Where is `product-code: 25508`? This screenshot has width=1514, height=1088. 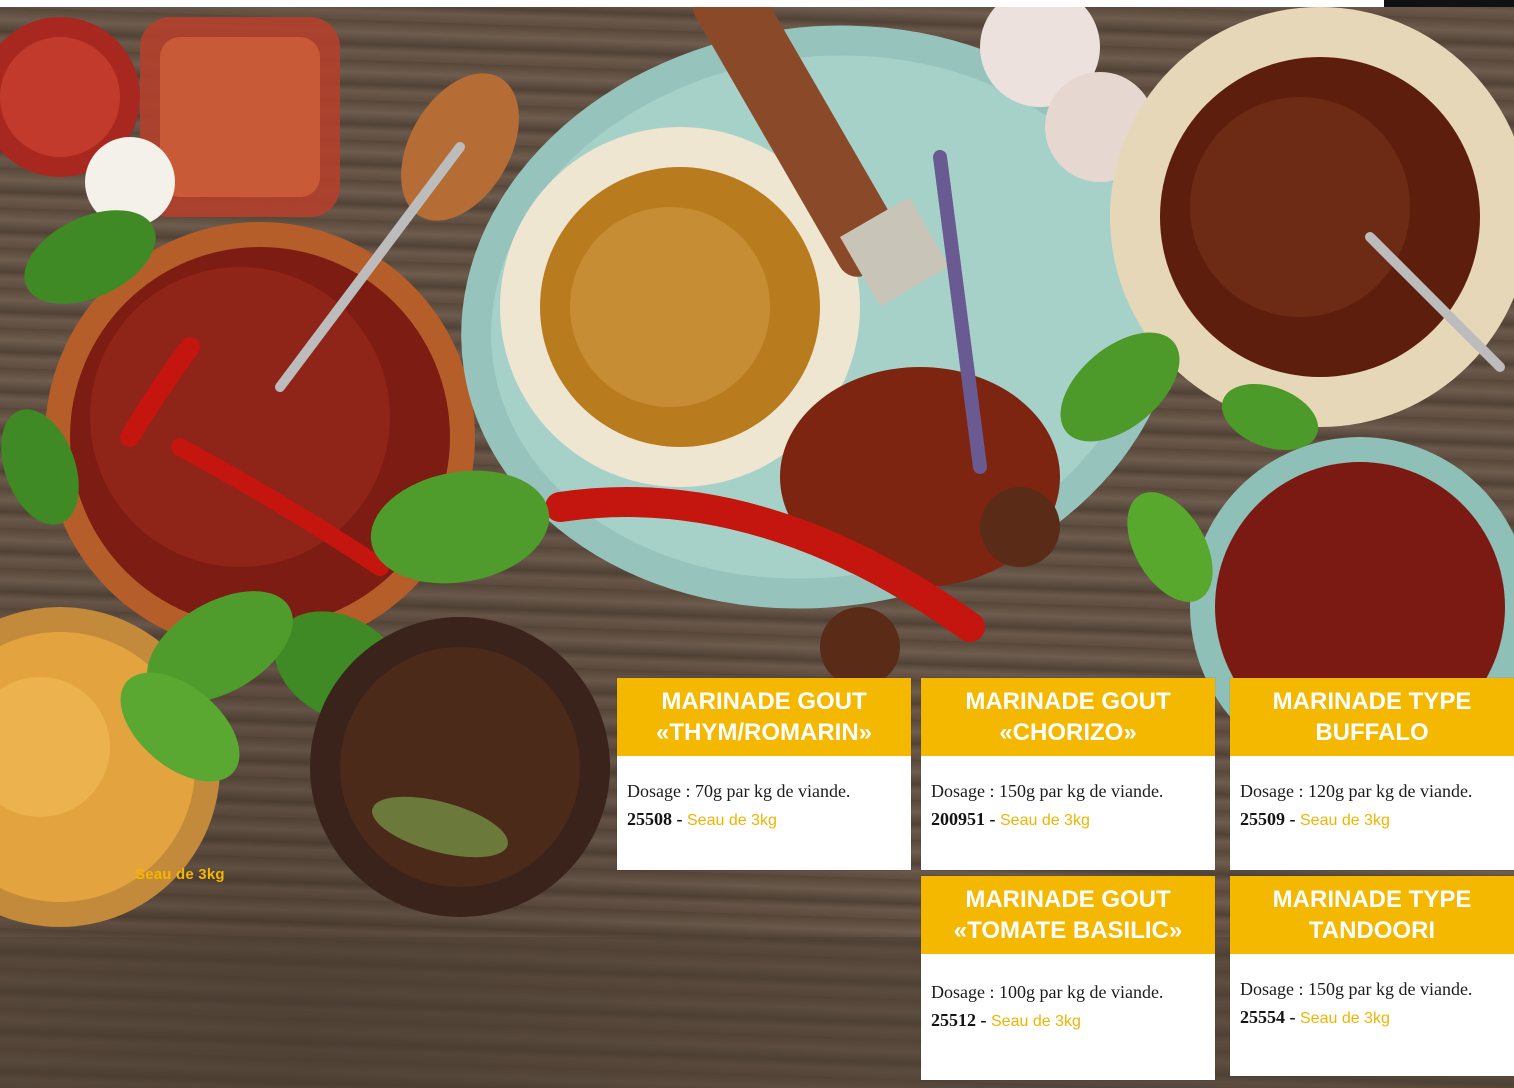
product-code: 25508 is located at coordinates (649, 819).